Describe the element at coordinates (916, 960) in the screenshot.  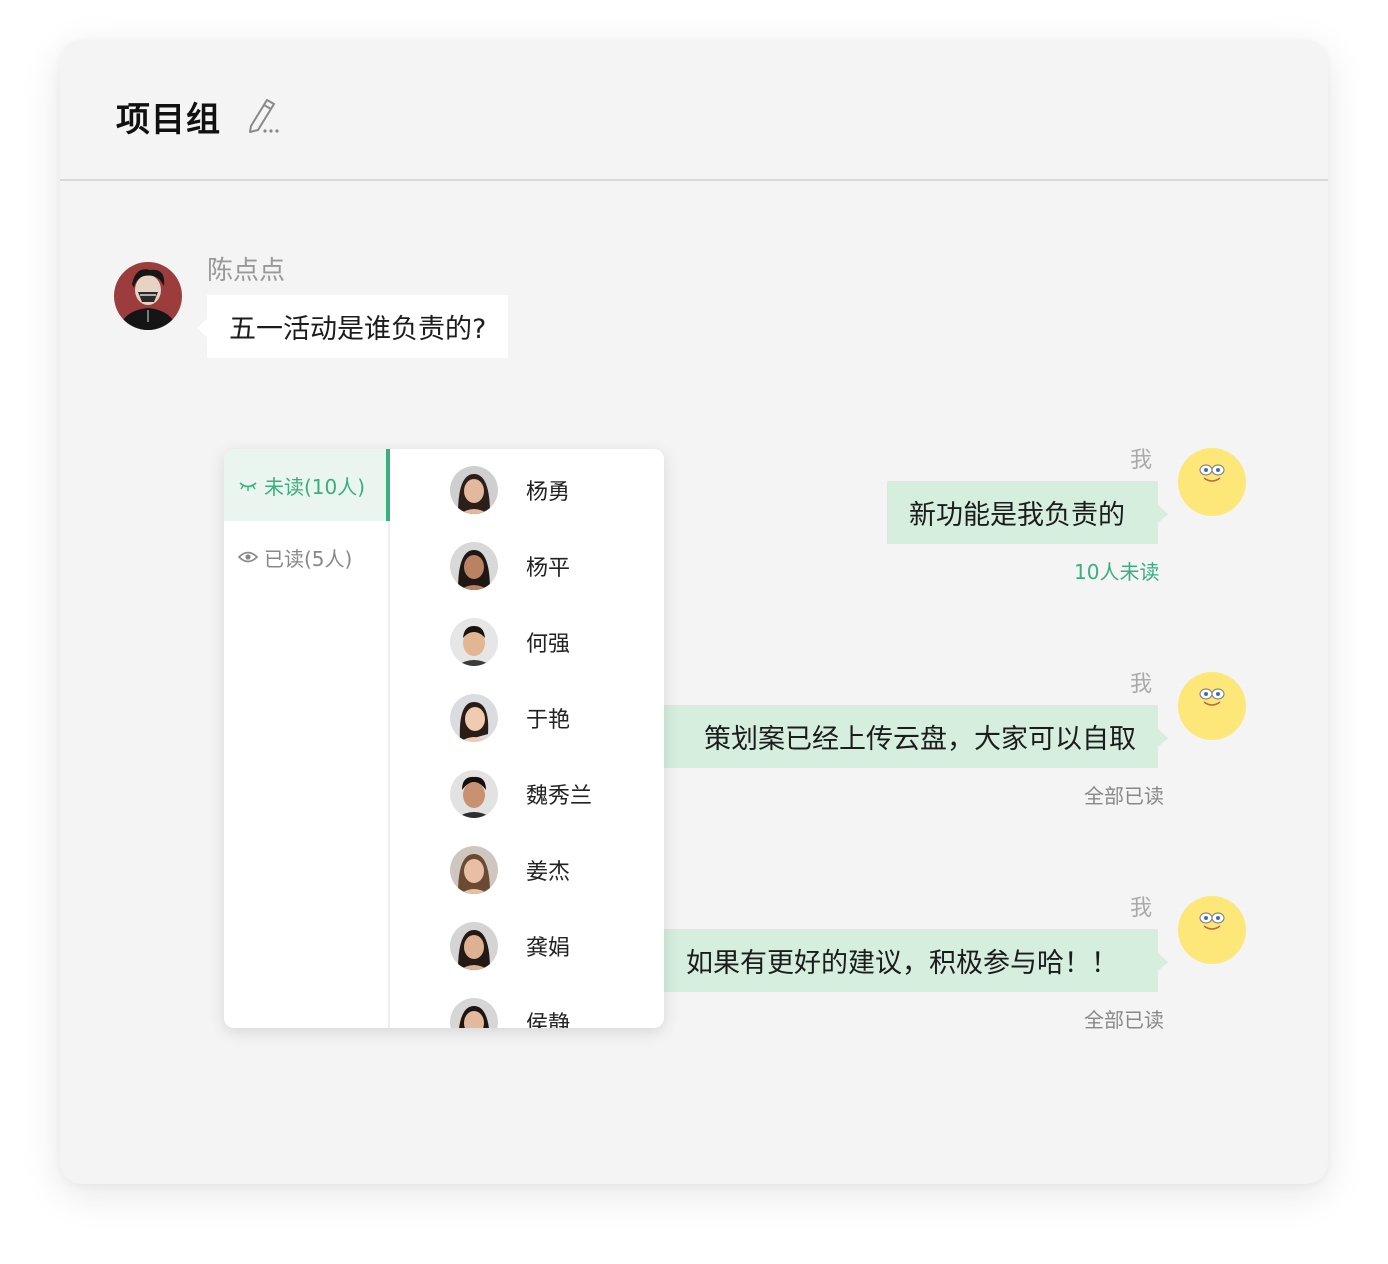
I see `message-bubble: 如果有更好的建议，积极参与哈！！` at that location.